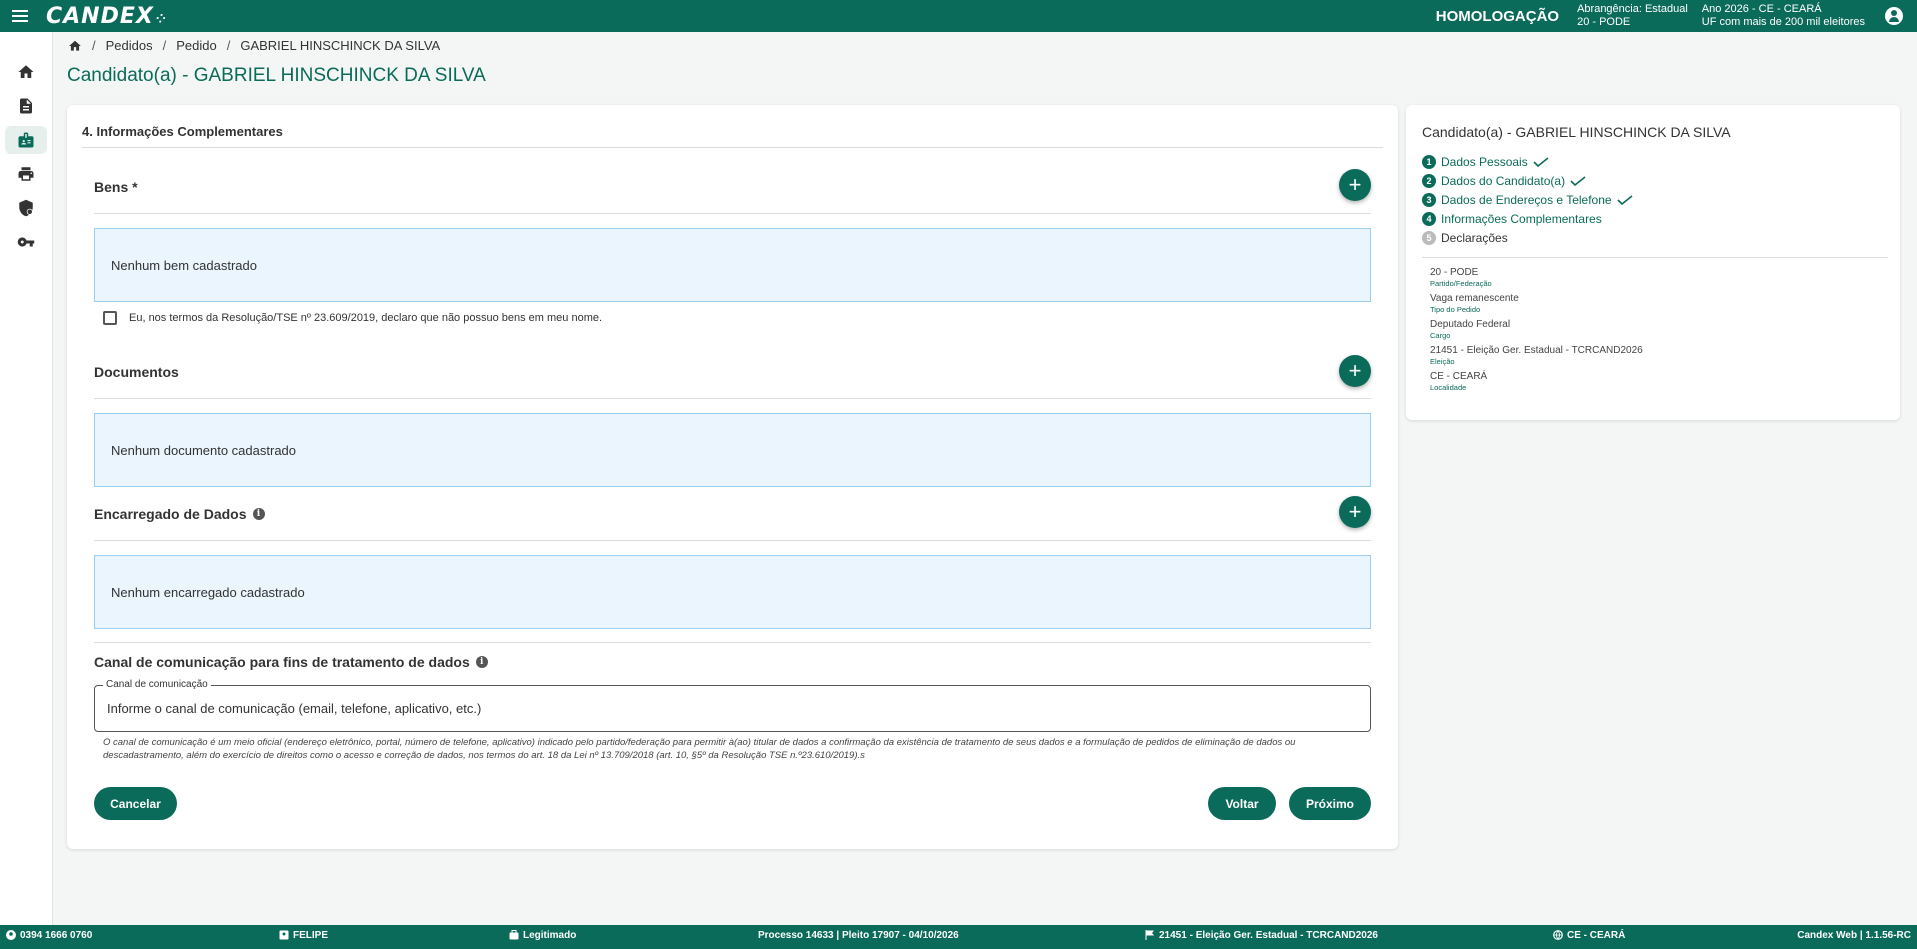  What do you see at coordinates (1527, 180) in the screenshot?
I see `step-item: 2 Dados do Candidato(a)` at bounding box center [1527, 180].